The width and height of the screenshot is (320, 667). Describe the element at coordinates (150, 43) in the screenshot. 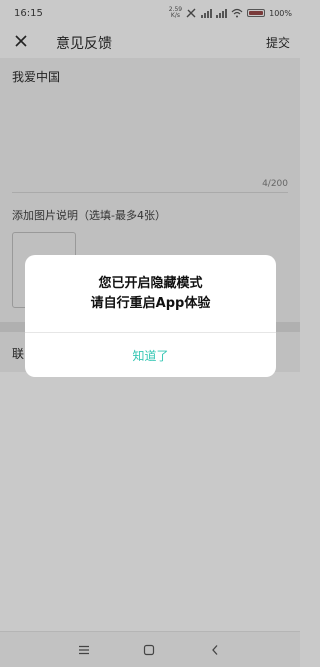

I see `top-bar: 意见反馈 提交` at that location.